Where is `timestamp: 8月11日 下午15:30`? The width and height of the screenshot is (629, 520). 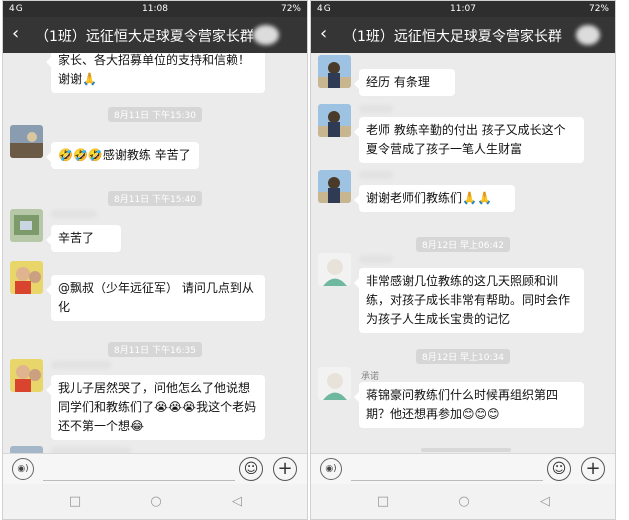 timestamp: 8月11日 下午15:30 is located at coordinates (155, 112).